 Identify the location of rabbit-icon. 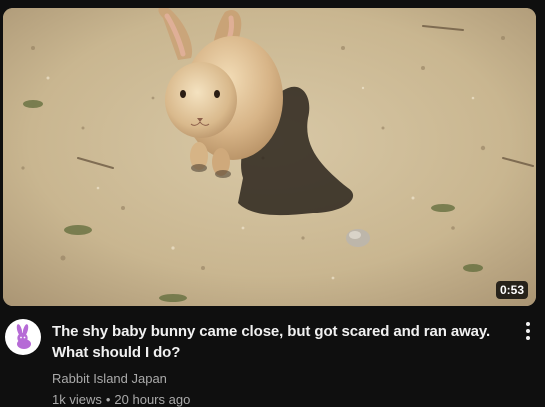
(23, 336).